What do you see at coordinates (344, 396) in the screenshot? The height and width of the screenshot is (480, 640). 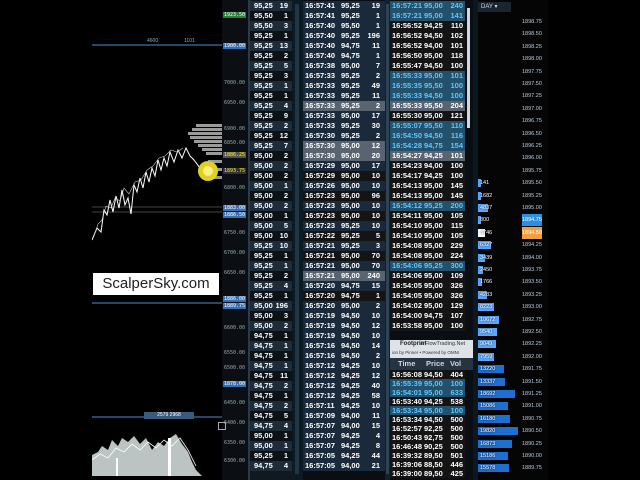 I see `table-row: 16:57:12 94,25 58` at bounding box center [344, 396].